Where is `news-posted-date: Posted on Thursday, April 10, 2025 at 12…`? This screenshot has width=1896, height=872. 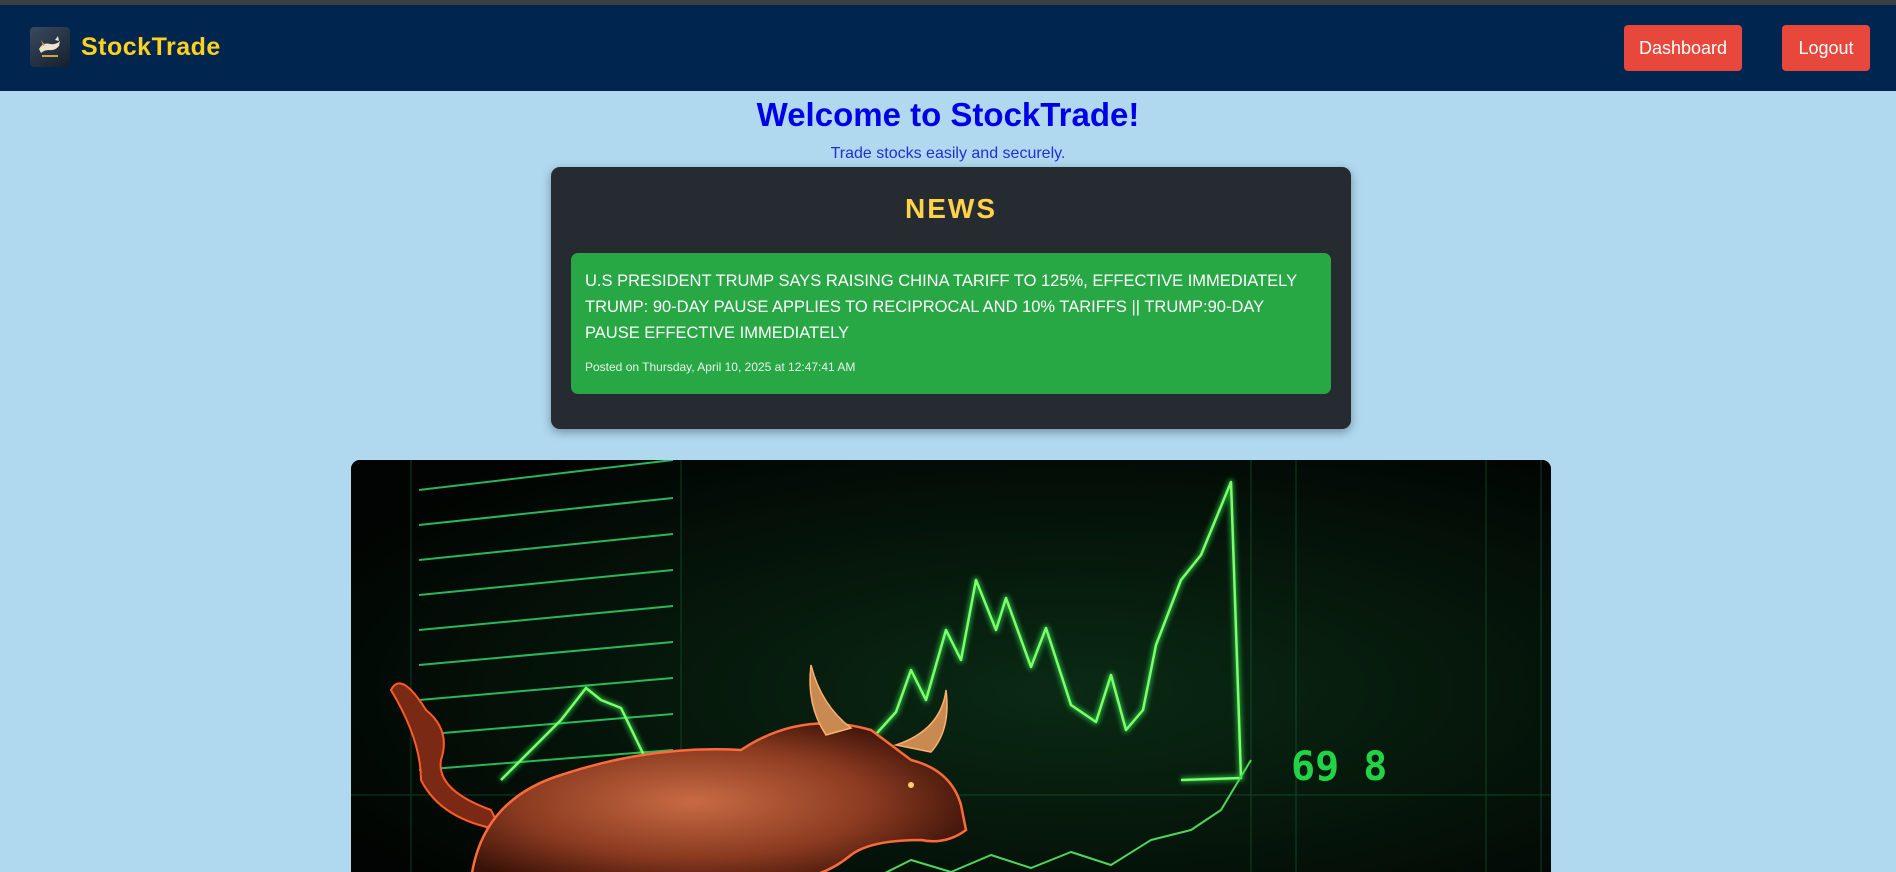 news-posted-date: Posted on Thursday, April 10, 2025 at 12… is located at coordinates (720, 367).